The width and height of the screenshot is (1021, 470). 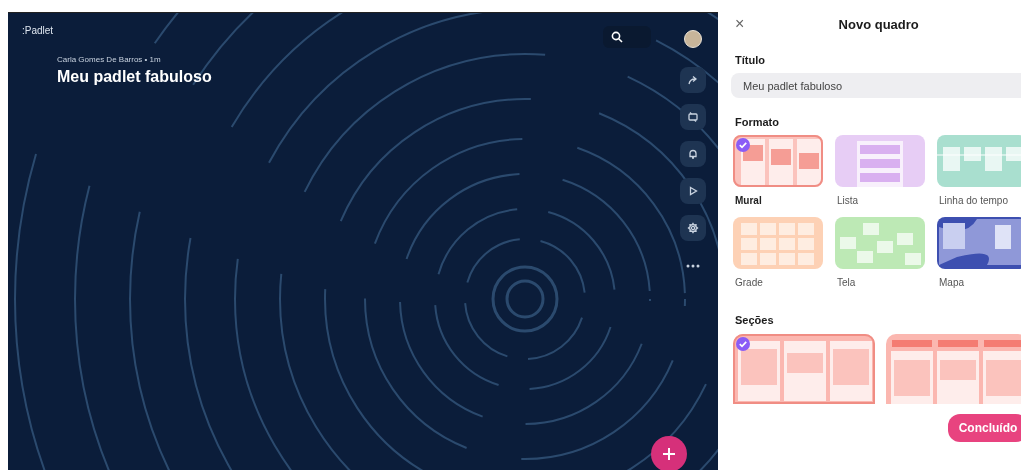 I want to click on plus-icon, so click(x=669, y=454).